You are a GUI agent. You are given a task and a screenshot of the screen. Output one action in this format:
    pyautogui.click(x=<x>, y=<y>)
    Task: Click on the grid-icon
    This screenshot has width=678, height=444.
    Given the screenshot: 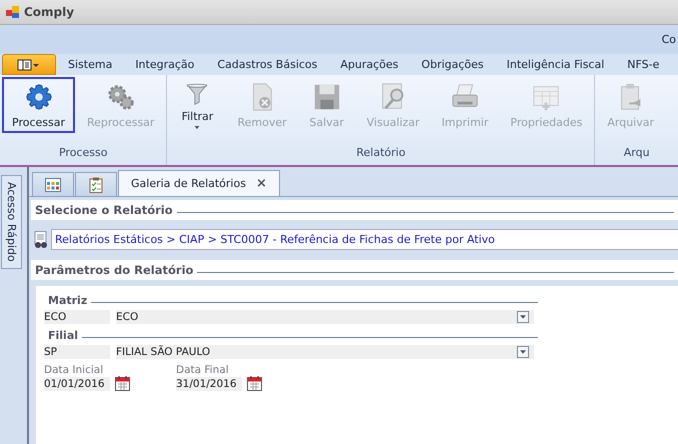 What is the action you would take?
    pyautogui.click(x=53, y=184)
    